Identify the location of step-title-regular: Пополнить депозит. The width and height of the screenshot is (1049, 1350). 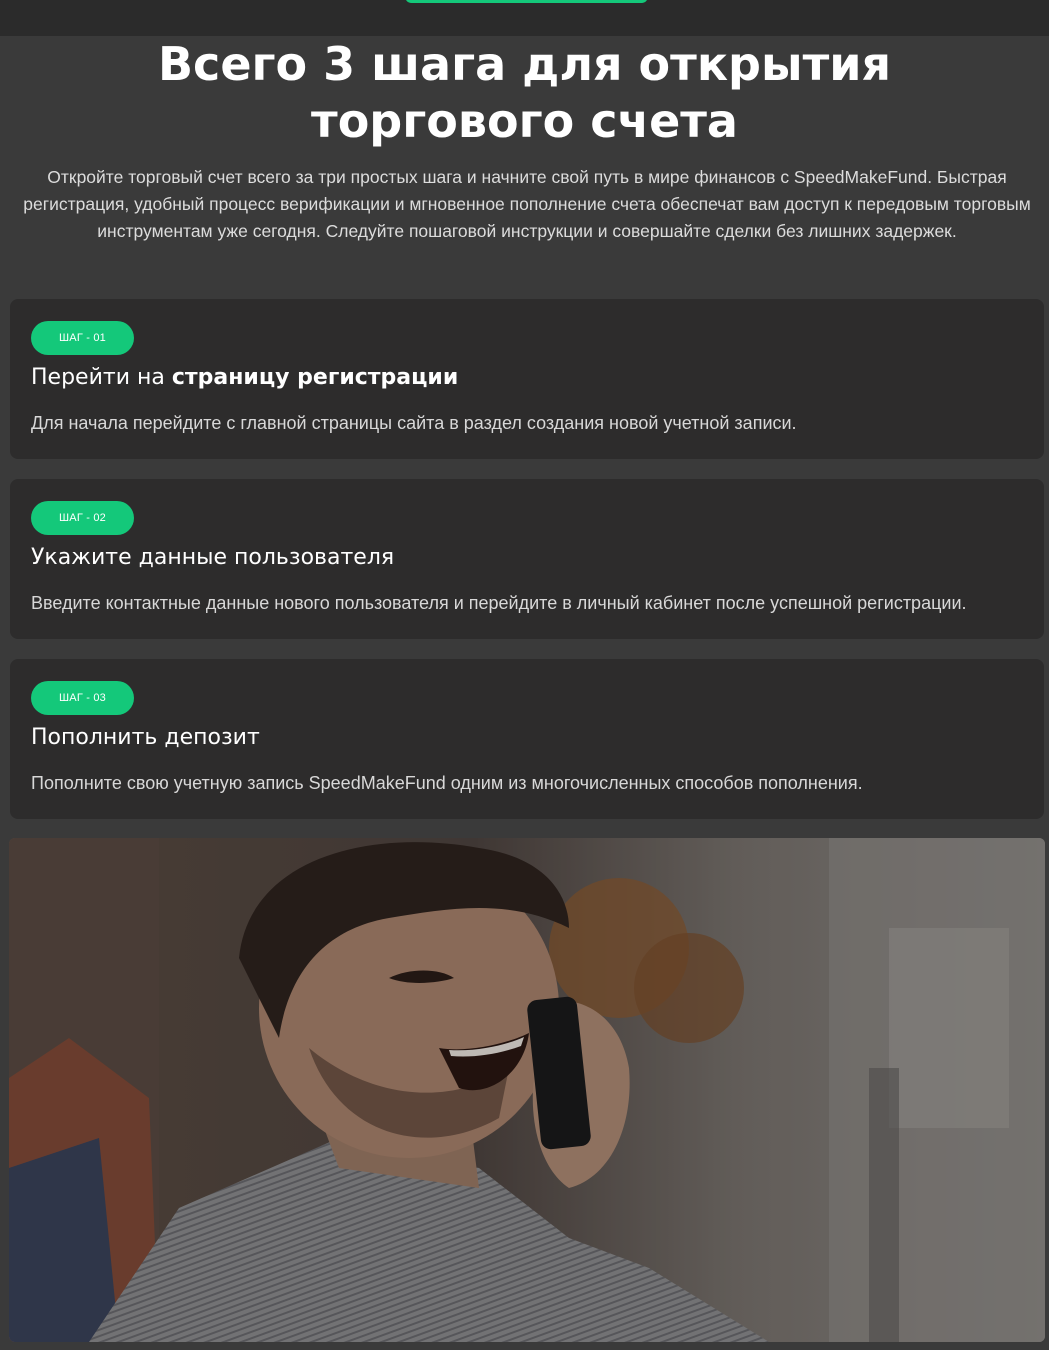
(145, 737).